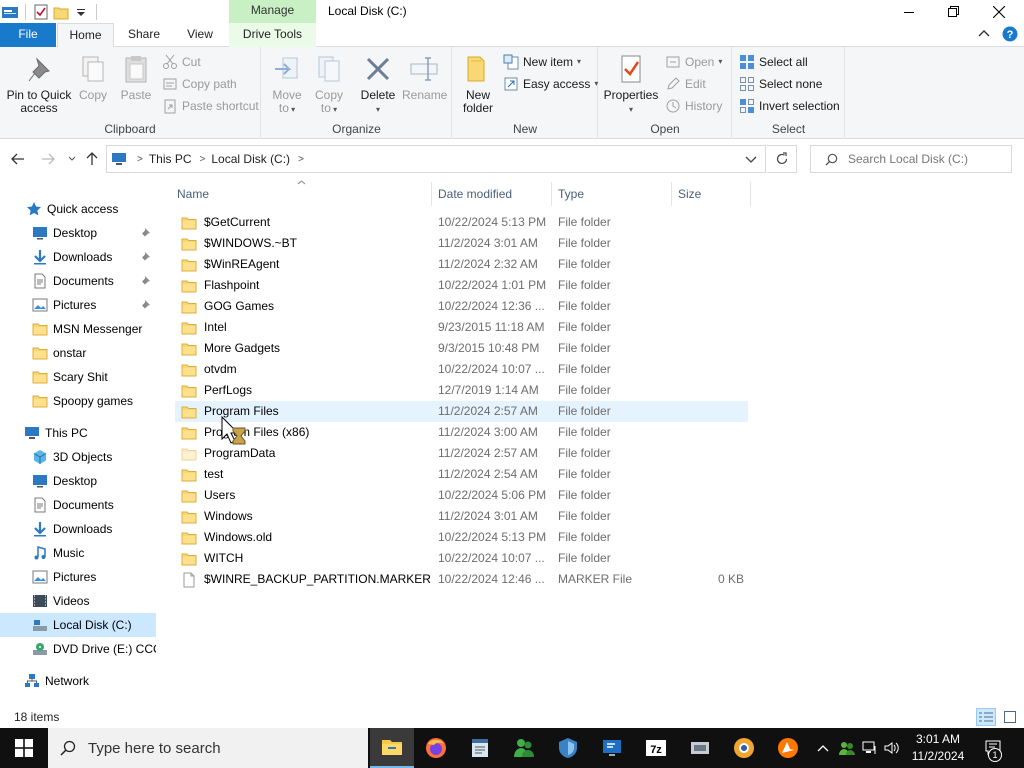 The width and height of the screenshot is (1024, 768). Describe the element at coordinates (378, 84) in the screenshot. I see `delete-button: Delete ▾` at that location.